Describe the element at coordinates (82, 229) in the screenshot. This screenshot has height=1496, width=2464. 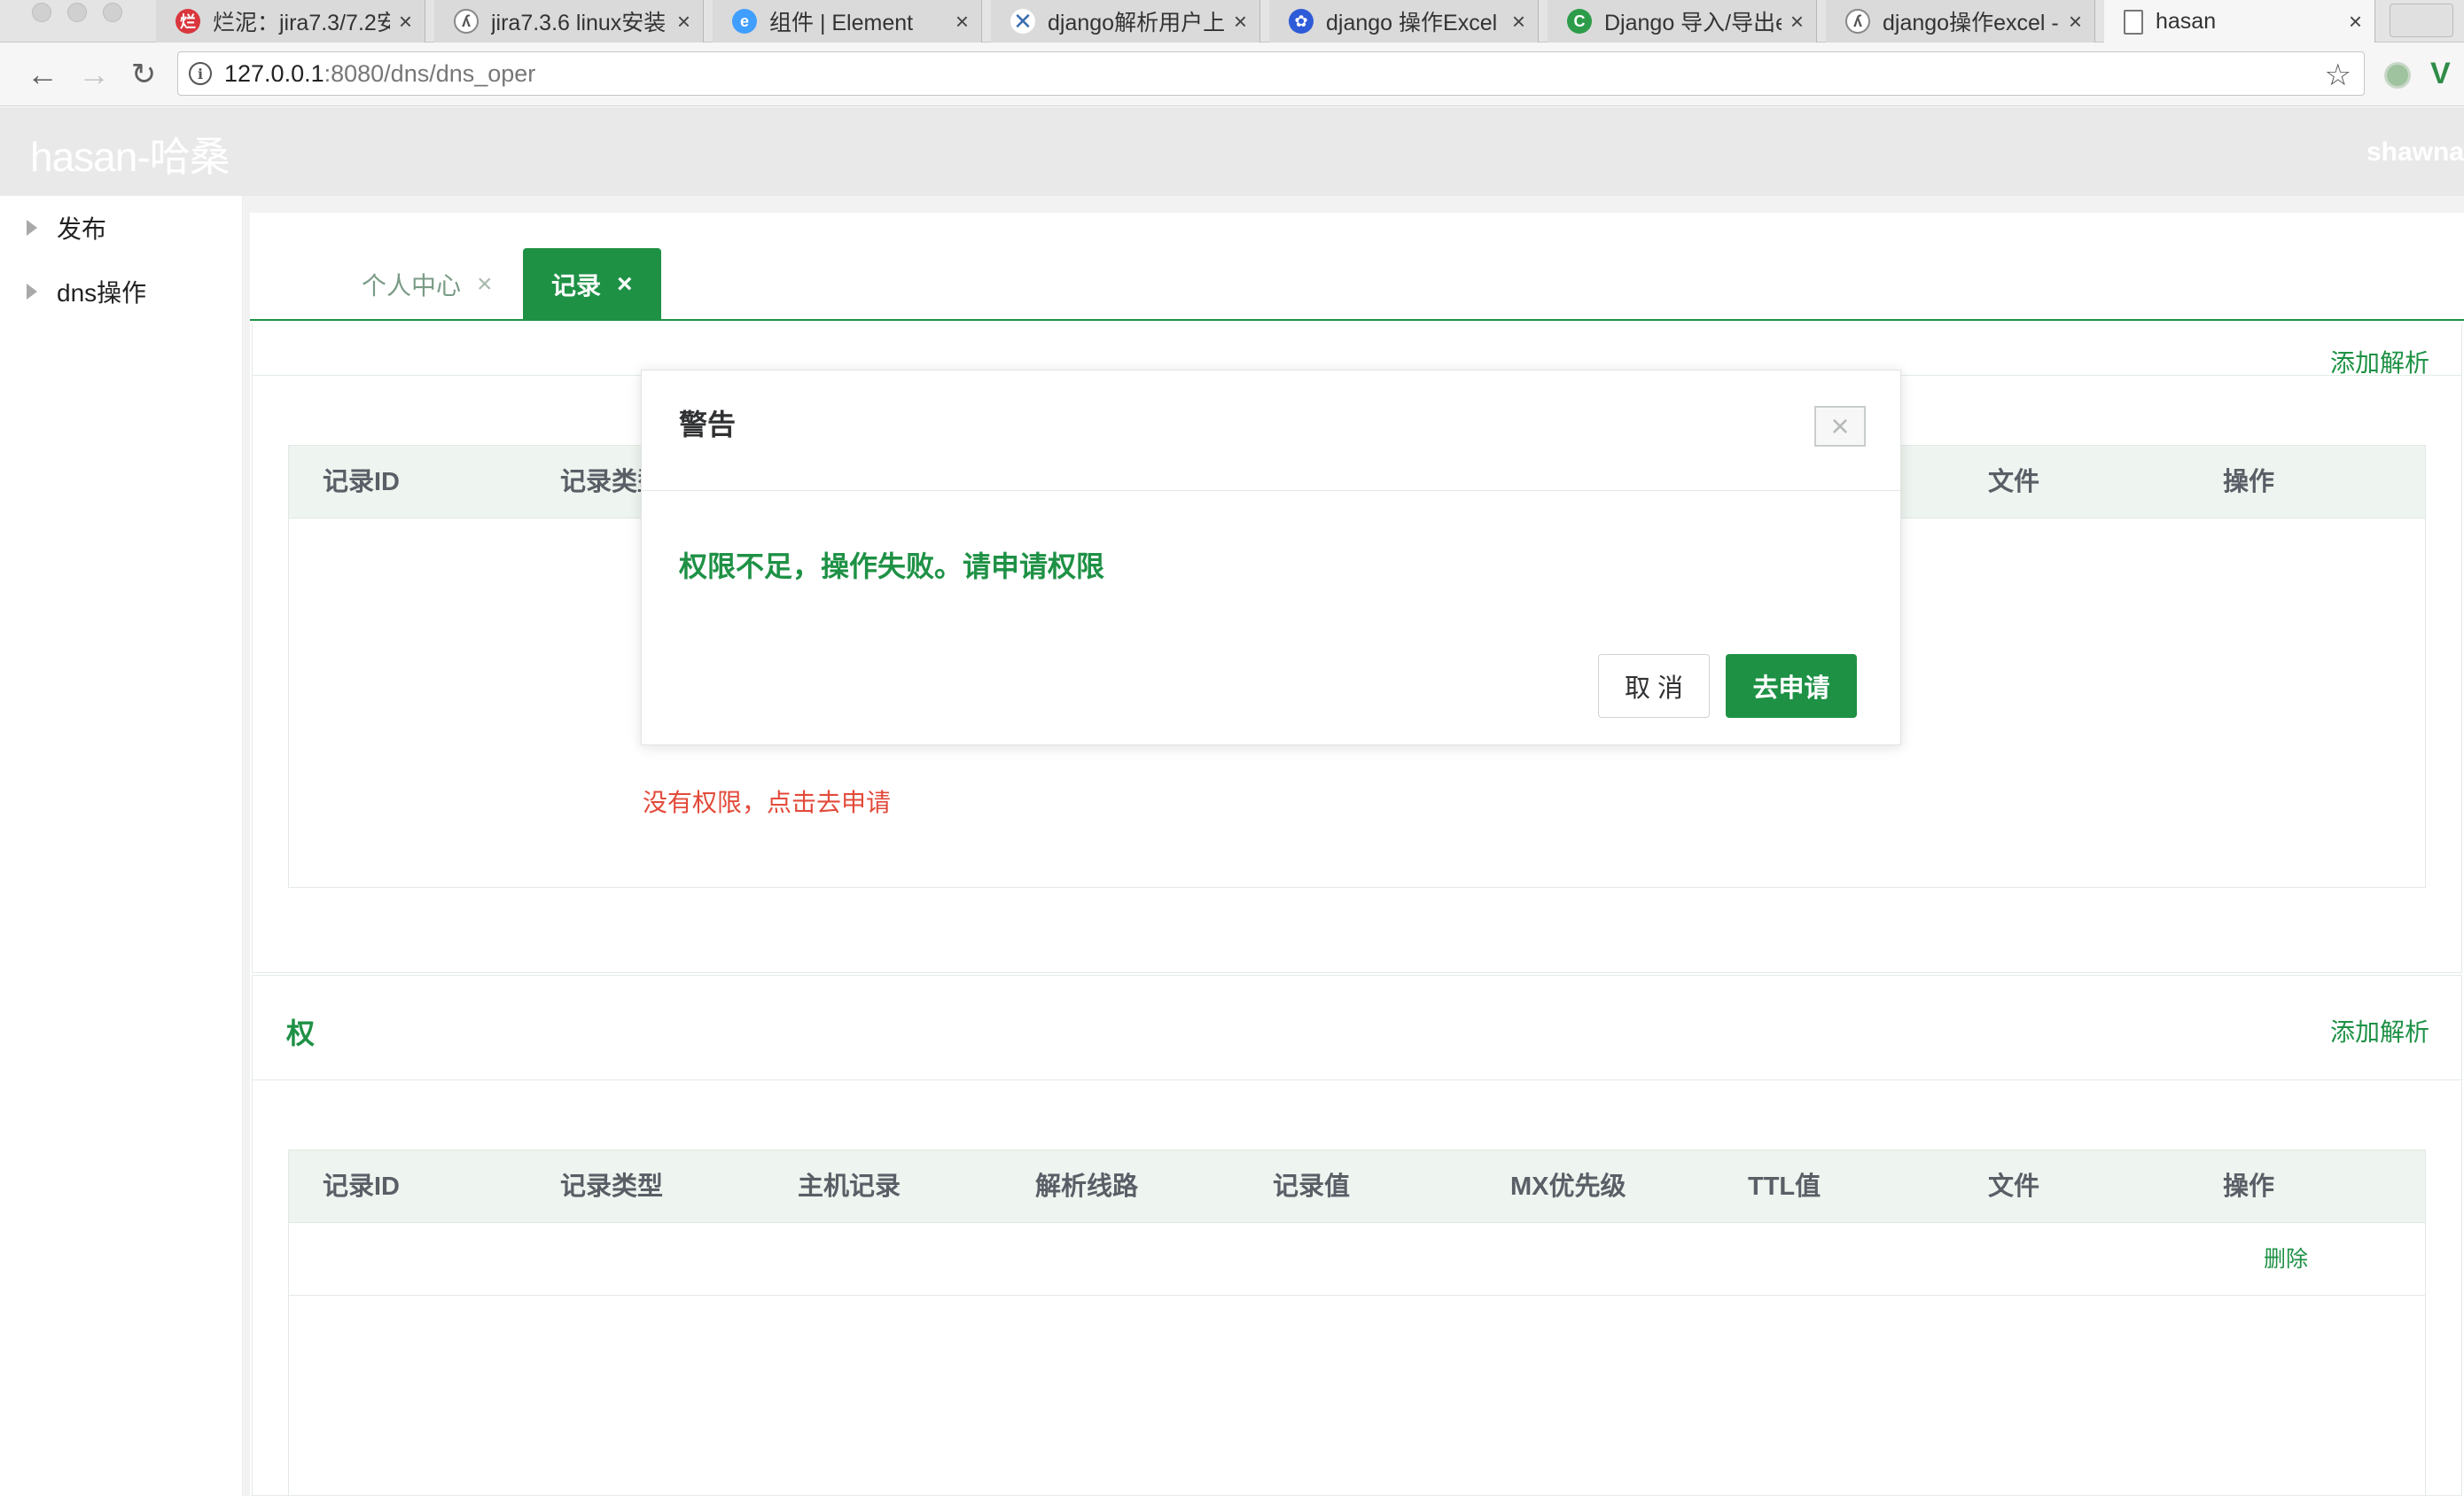
I see `sidebar-item-label: 发布` at that location.